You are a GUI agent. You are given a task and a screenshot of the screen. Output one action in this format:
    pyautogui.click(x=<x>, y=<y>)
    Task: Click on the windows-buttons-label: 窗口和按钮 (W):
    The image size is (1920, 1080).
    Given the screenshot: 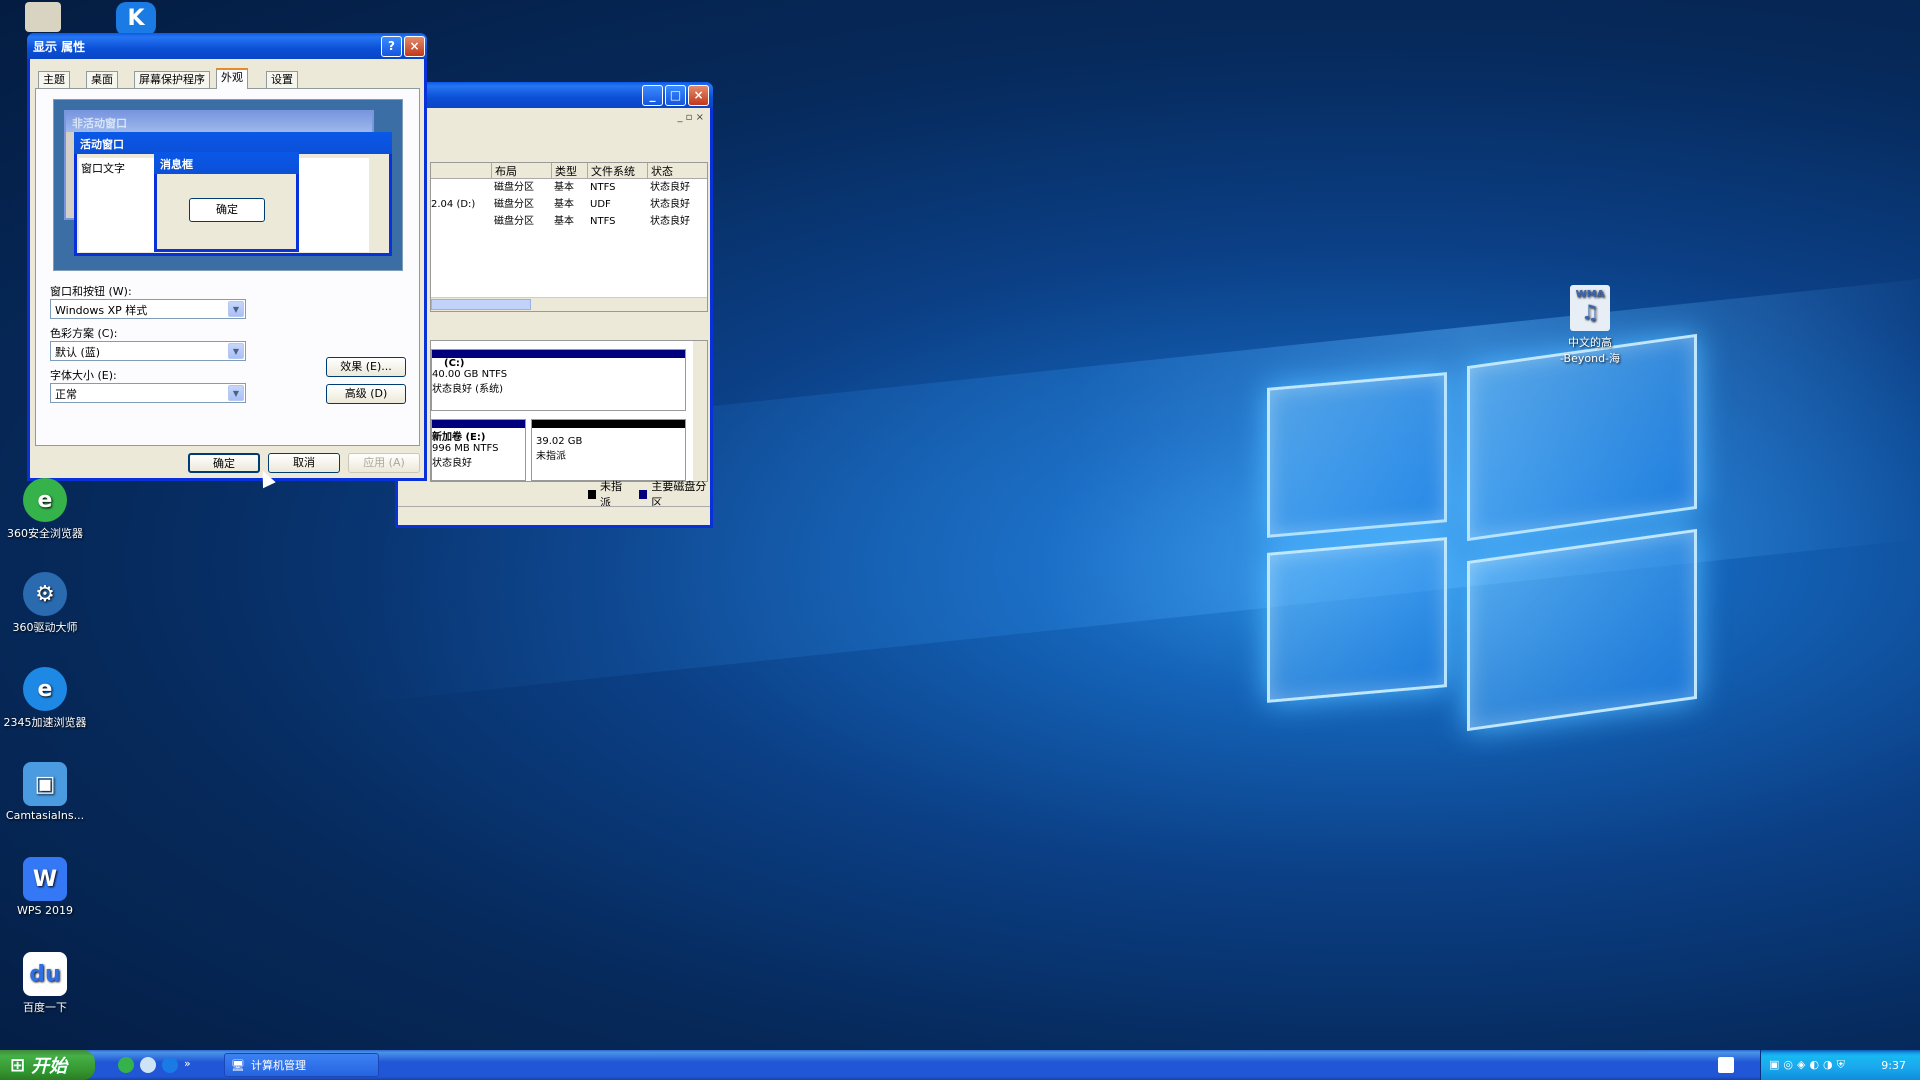 What is the action you would take?
    pyautogui.click(x=91, y=291)
    